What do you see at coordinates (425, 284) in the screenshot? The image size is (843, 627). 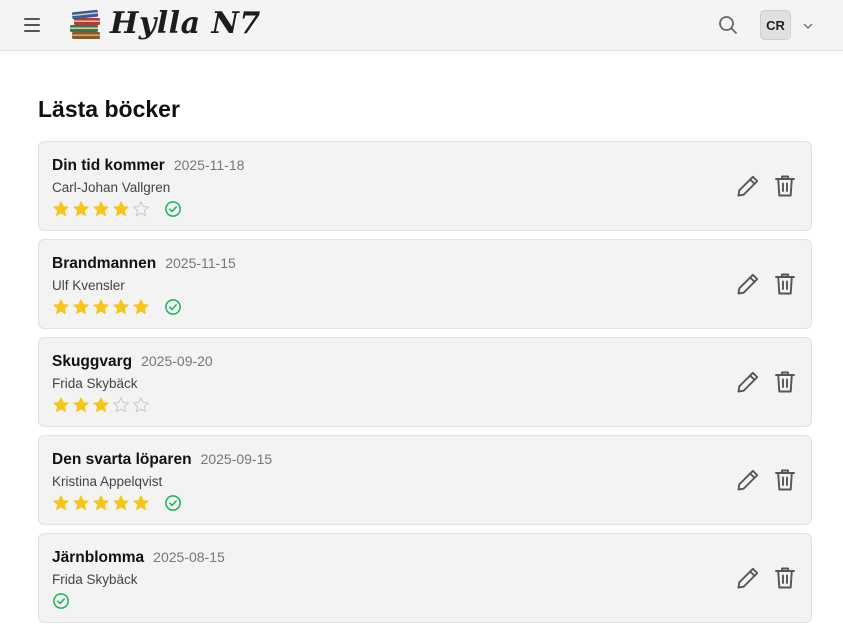 I see `book-card: Brandmannen 2025-11-15 Ulf Kvensler` at bounding box center [425, 284].